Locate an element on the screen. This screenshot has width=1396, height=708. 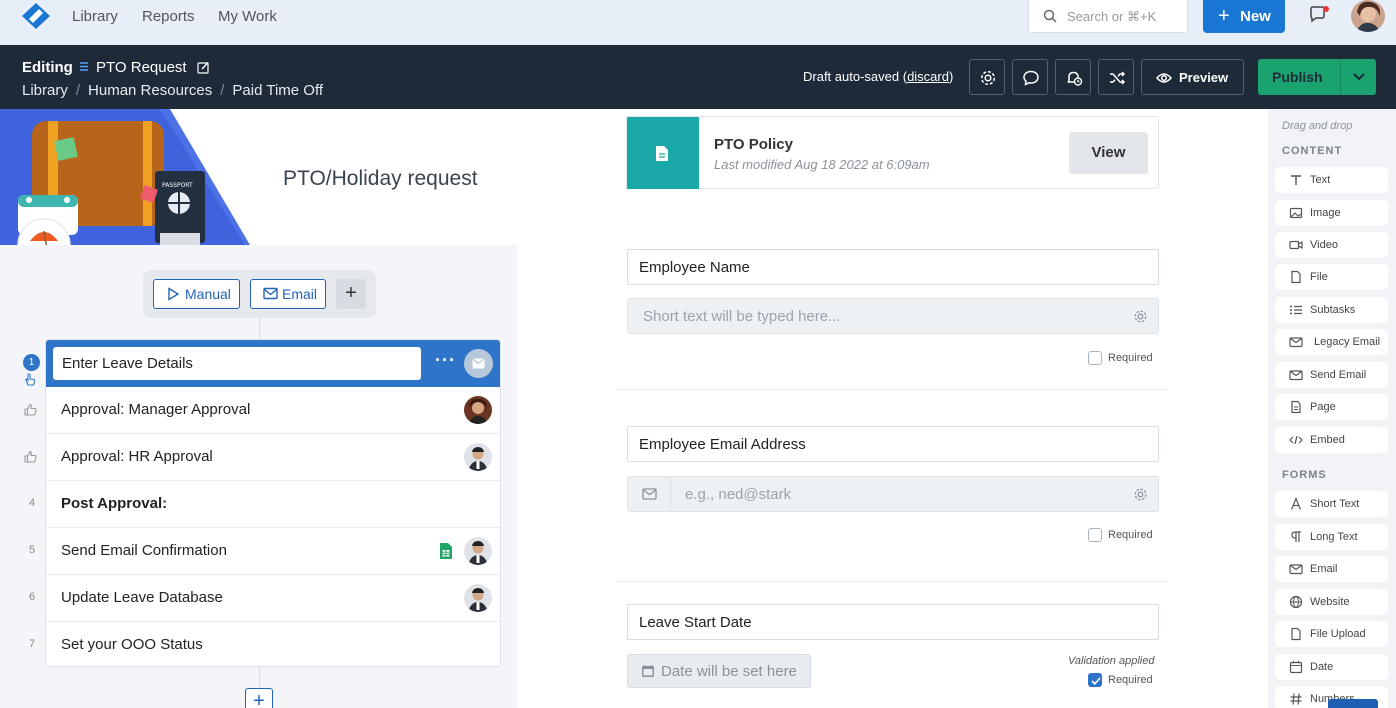
assignee-placeholder-avatar is located at coordinates (478, 363).